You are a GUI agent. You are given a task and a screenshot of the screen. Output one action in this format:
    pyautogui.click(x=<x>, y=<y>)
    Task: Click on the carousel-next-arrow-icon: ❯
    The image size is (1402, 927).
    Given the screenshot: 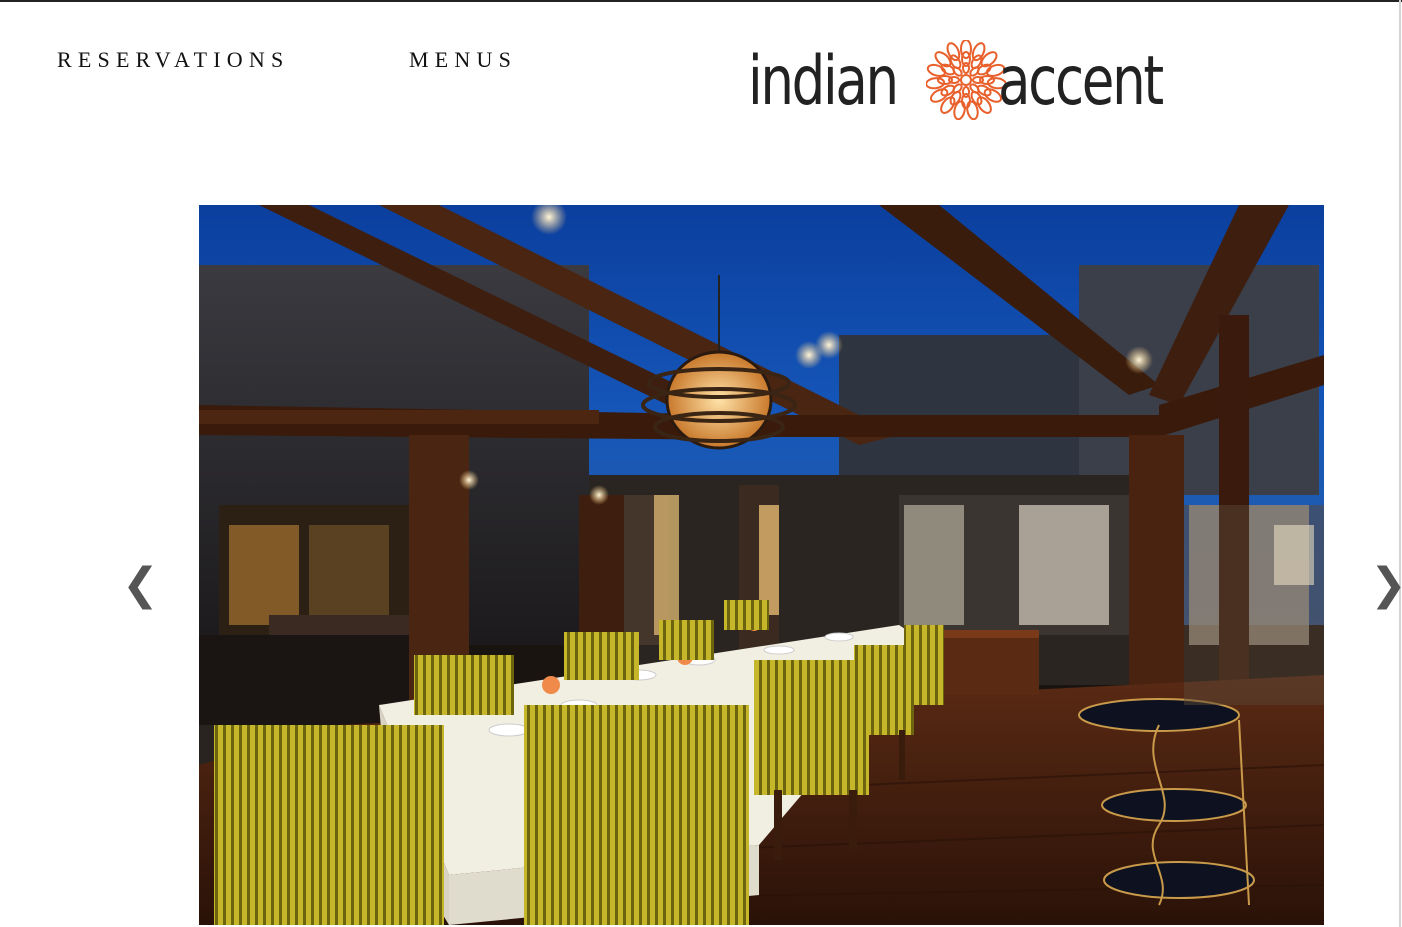 What is the action you would take?
    pyautogui.click(x=1386, y=585)
    